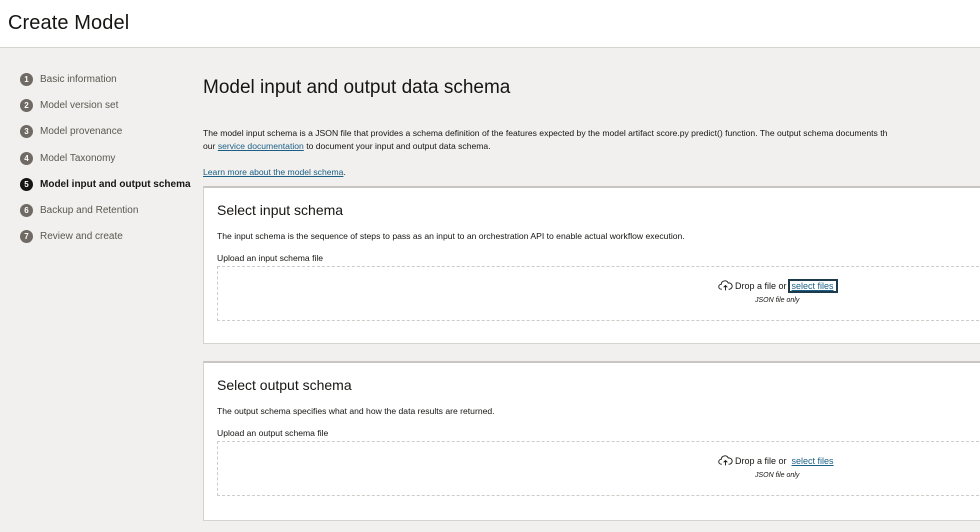 Image resolution: width=980 pixels, height=532 pixels. Describe the element at coordinates (357, 87) in the screenshot. I see `section-heading: Model input and output data schema` at that location.